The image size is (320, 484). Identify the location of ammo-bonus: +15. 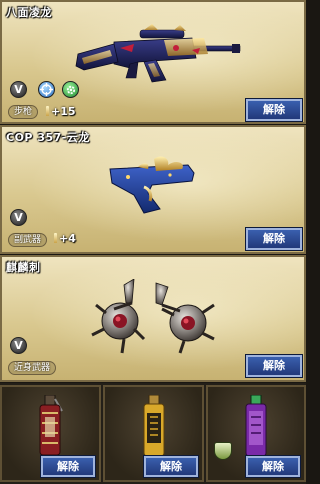
(61, 111).